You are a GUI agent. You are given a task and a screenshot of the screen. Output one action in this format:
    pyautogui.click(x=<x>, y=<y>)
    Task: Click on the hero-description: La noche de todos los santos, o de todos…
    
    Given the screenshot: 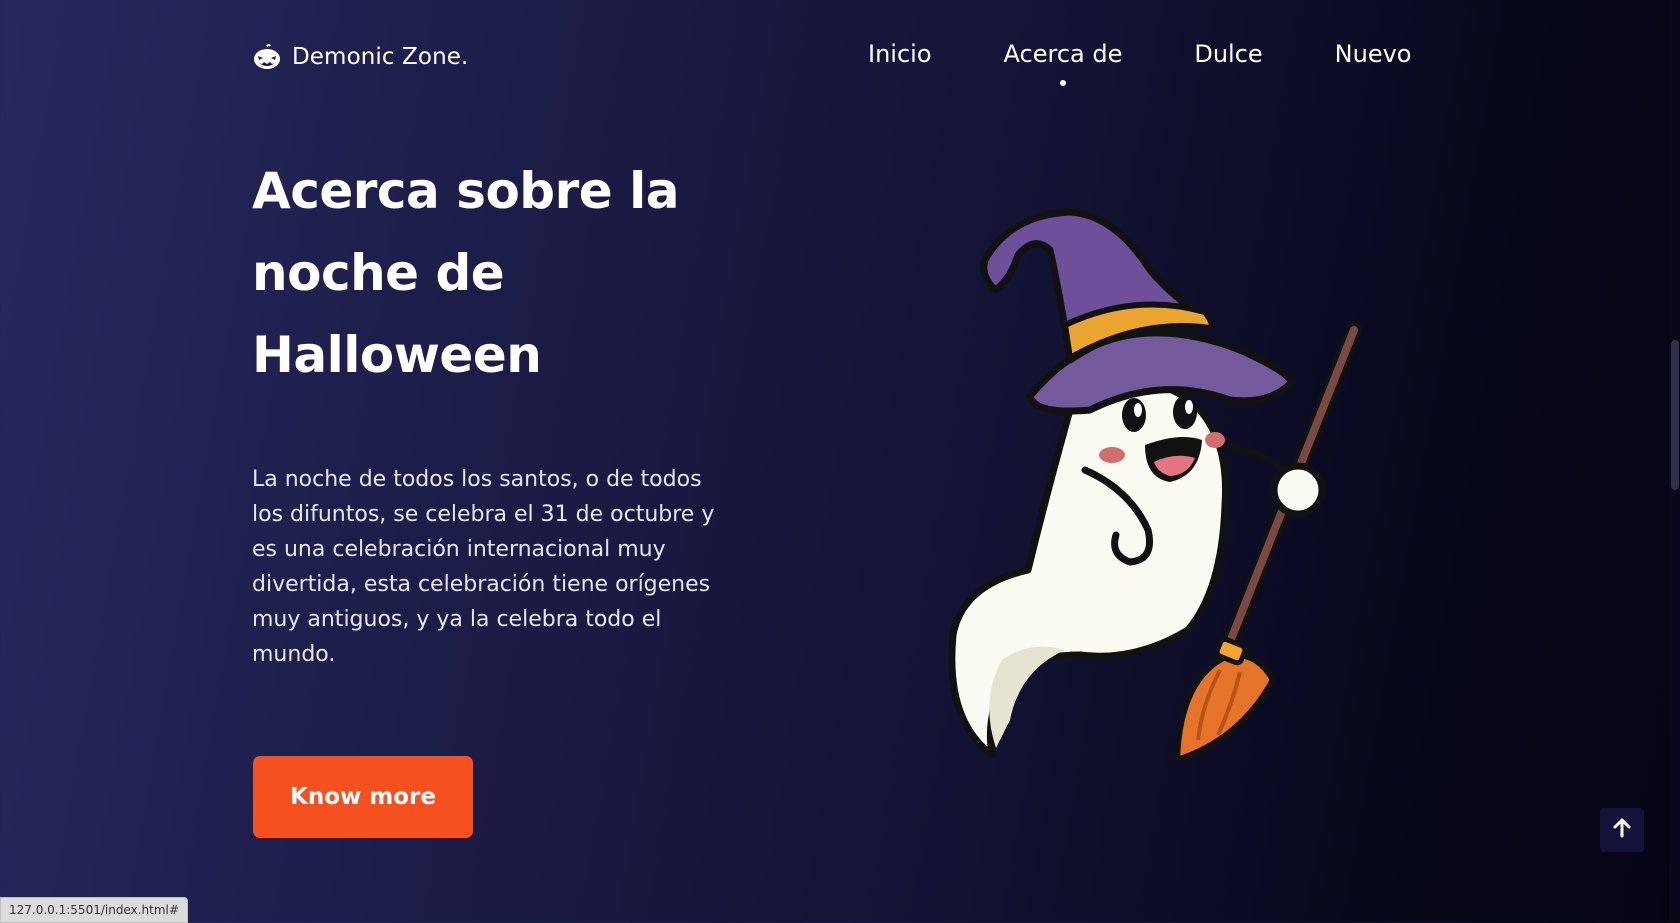 What is the action you would take?
    pyautogui.click(x=483, y=567)
    